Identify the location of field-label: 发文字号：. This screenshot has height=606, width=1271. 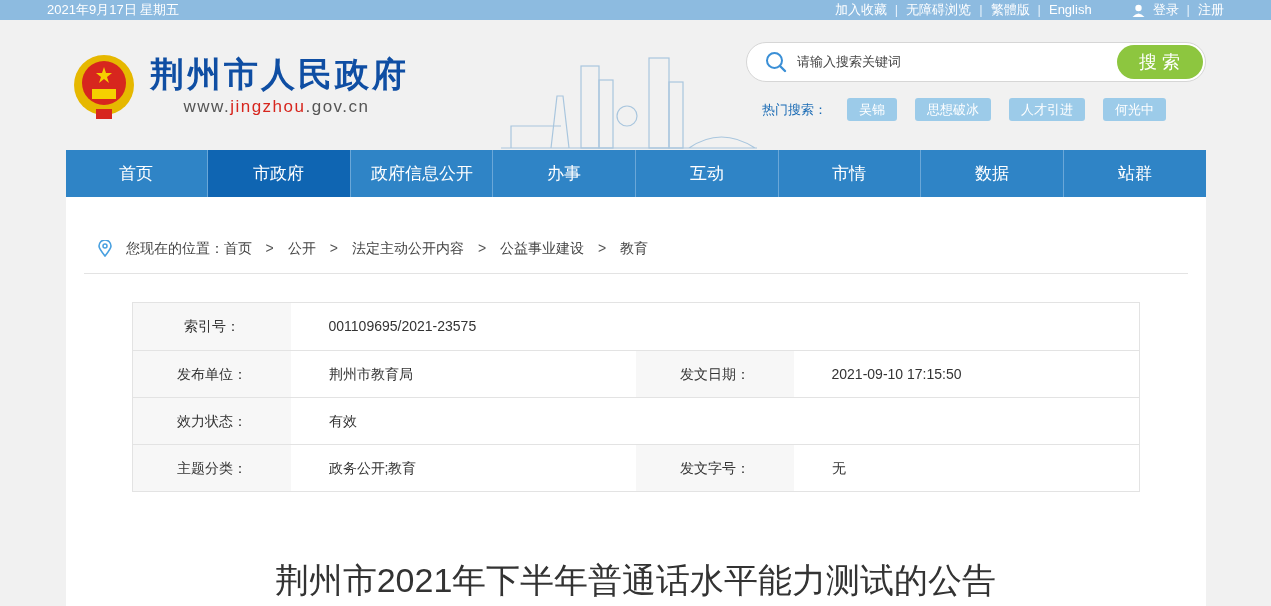
(714, 468).